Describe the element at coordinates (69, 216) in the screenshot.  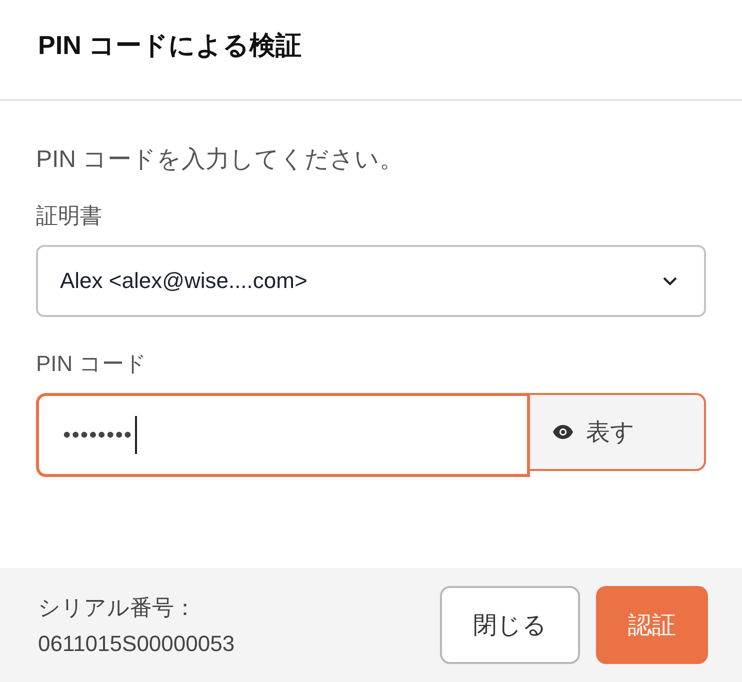
I see `field-label: 証明書` at that location.